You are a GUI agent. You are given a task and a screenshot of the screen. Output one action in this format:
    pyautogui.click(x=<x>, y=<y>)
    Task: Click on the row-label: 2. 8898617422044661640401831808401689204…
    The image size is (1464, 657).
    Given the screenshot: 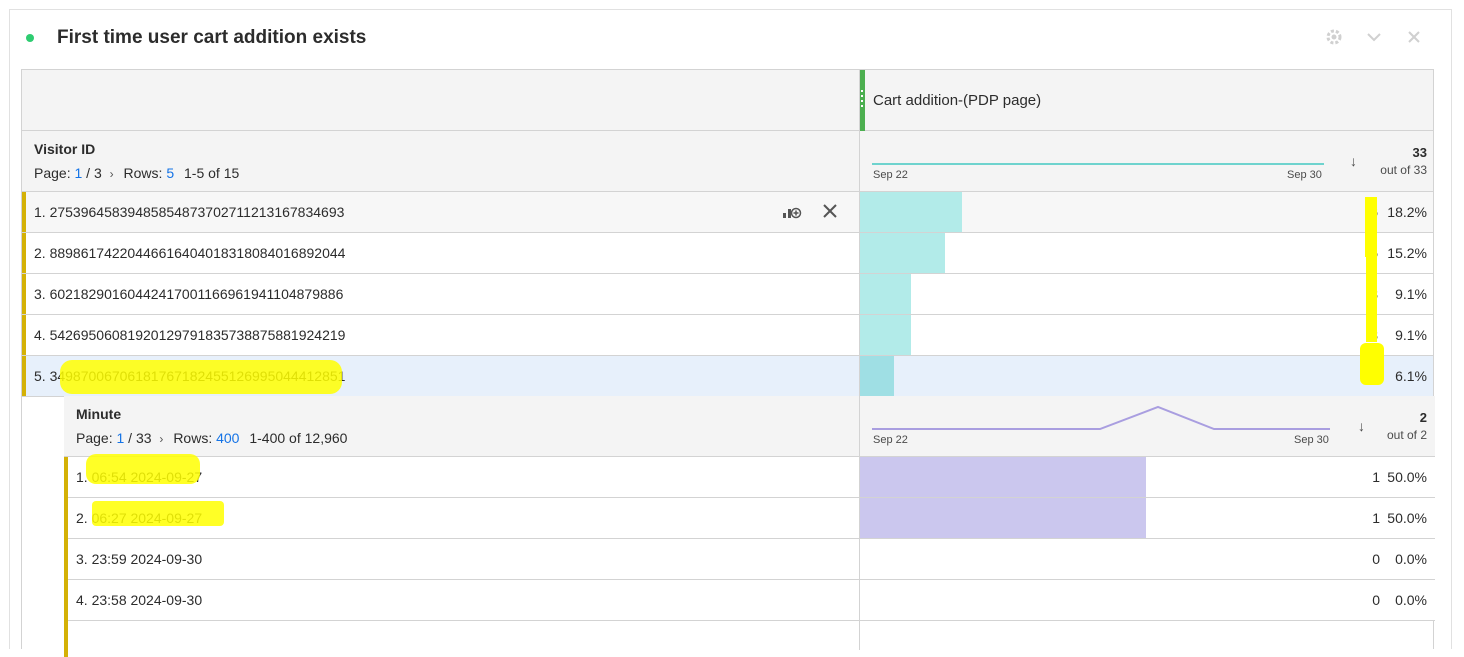 What is the action you would take?
    pyautogui.click(x=190, y=253)
    